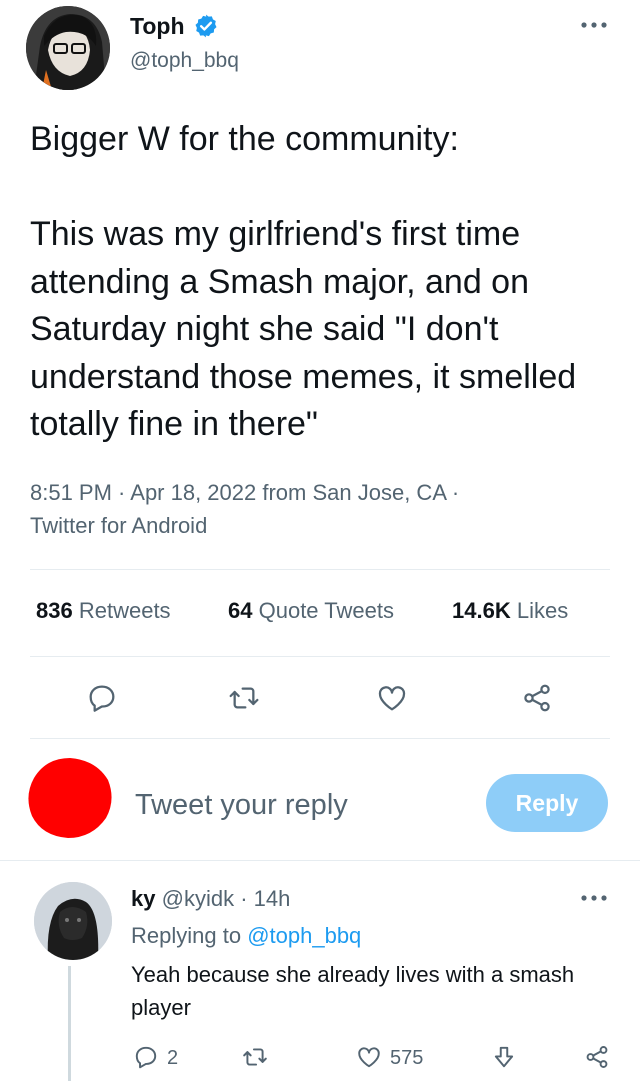  Describe the element at coordinates (124, 610) in the screenshot. I see `retweets-label: Retweets` at that location.